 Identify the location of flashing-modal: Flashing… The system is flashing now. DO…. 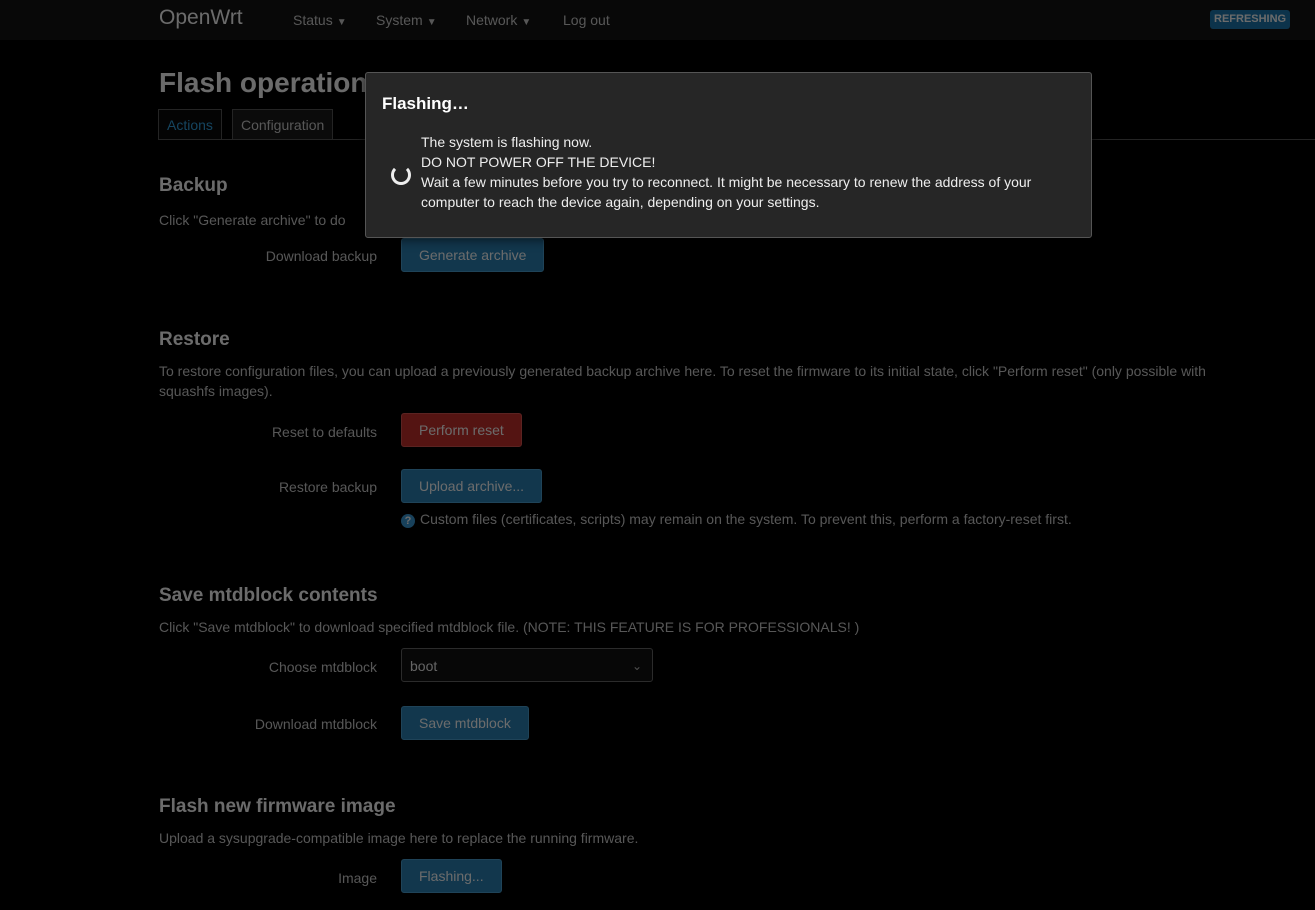
(728, 155).